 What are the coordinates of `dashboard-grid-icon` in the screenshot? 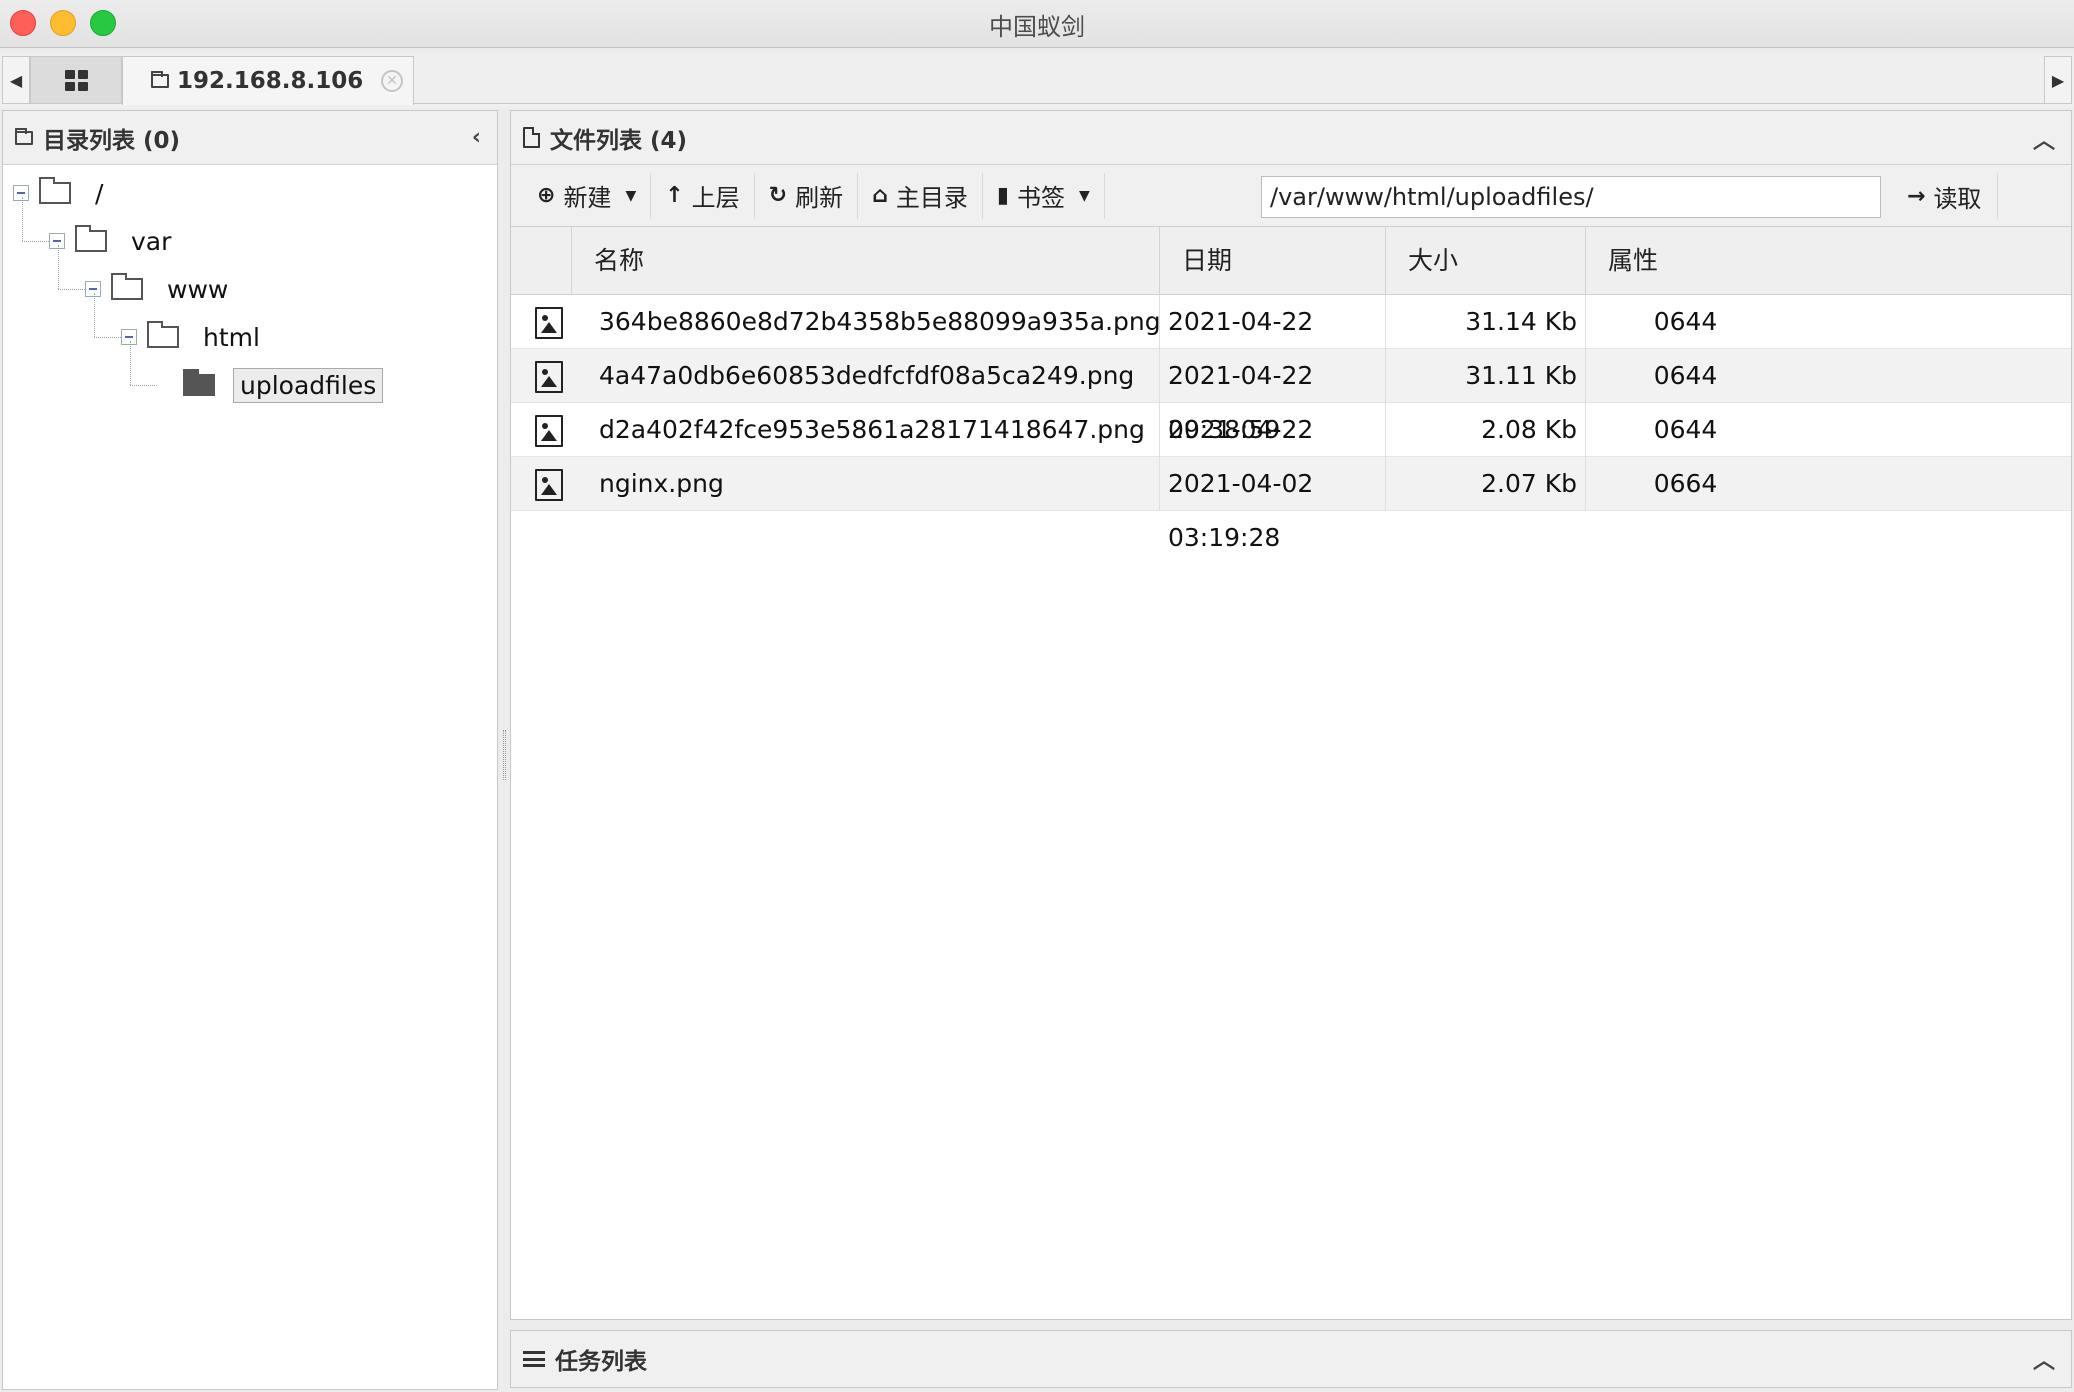 It's located at (76, 80).